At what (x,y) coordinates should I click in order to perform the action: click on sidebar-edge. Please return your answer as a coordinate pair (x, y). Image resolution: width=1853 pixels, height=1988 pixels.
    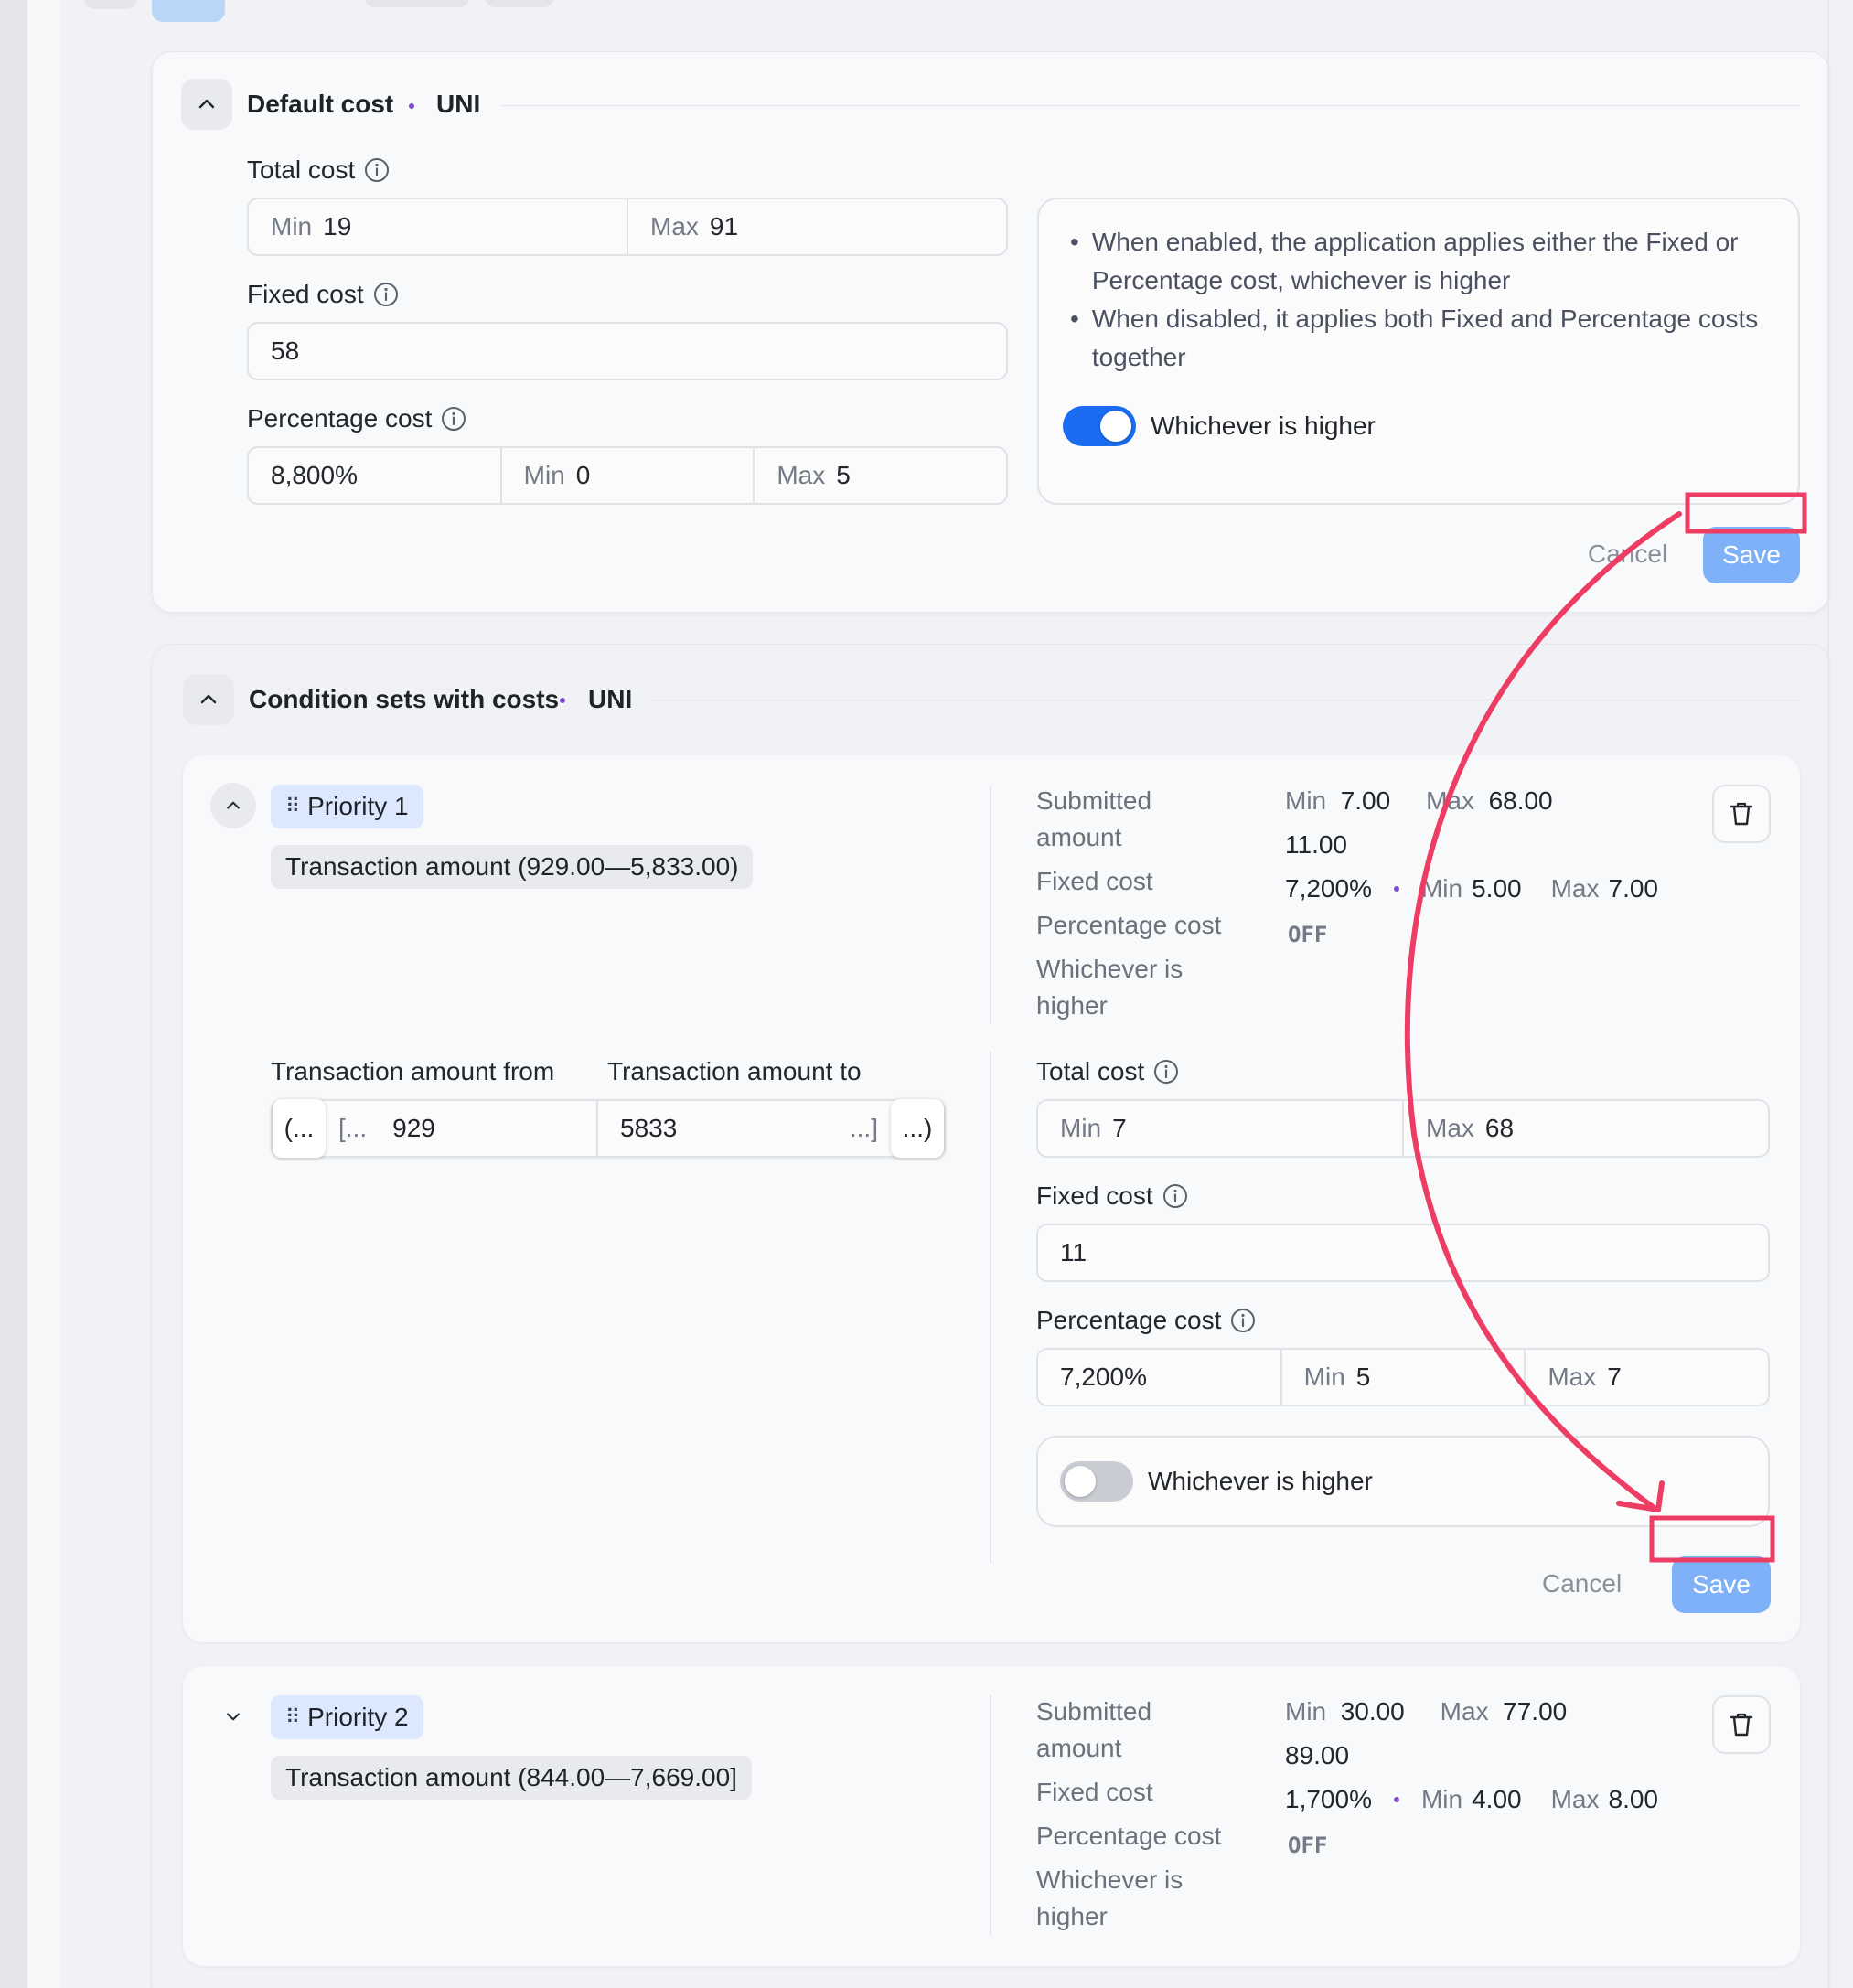
    Looking at the image, I should click on (13, 994).